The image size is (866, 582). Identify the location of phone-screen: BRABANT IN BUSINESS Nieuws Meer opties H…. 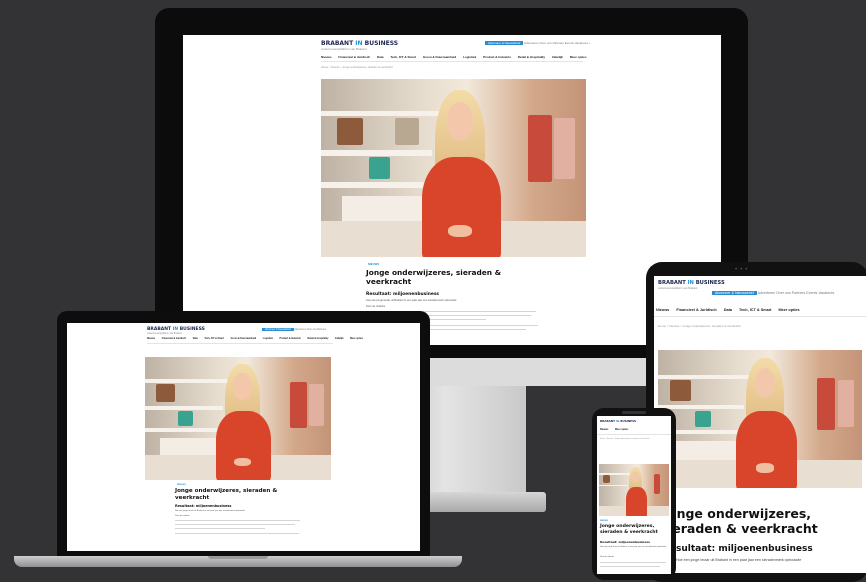
(634, 495).